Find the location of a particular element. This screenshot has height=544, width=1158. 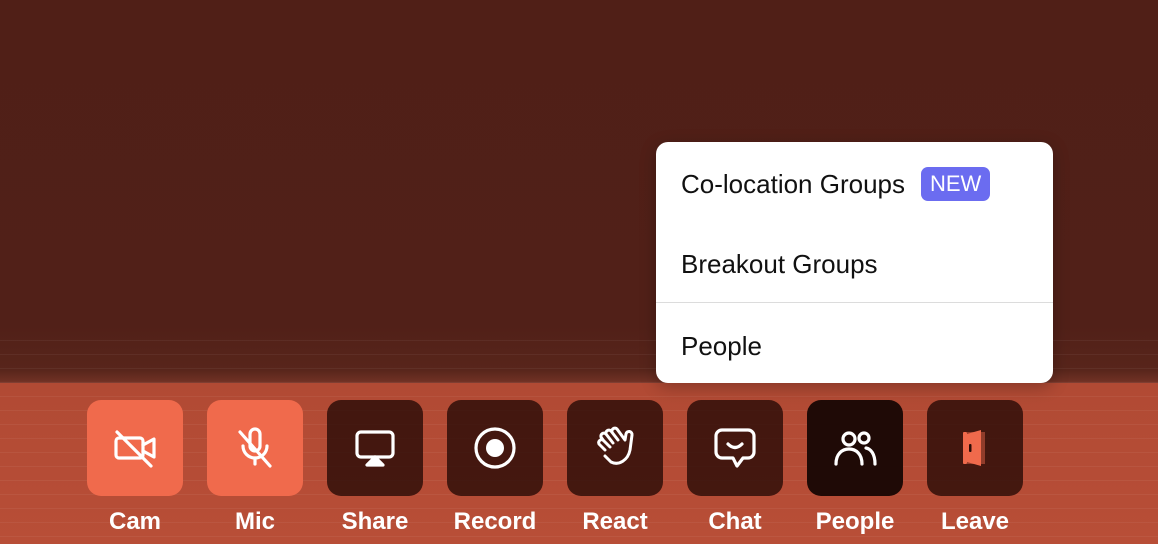

record-icon is located at coordinates (495, 448).